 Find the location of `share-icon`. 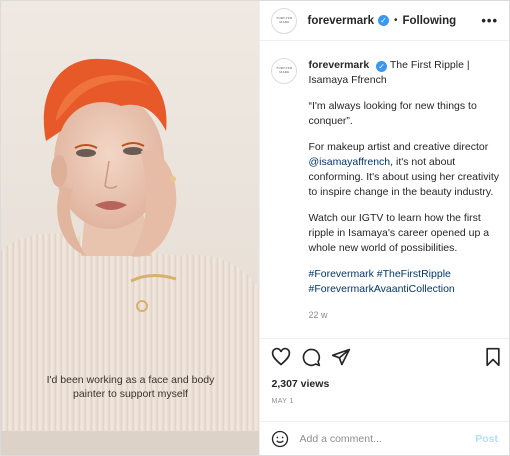

share-icon is located at coordinates (341, 357).